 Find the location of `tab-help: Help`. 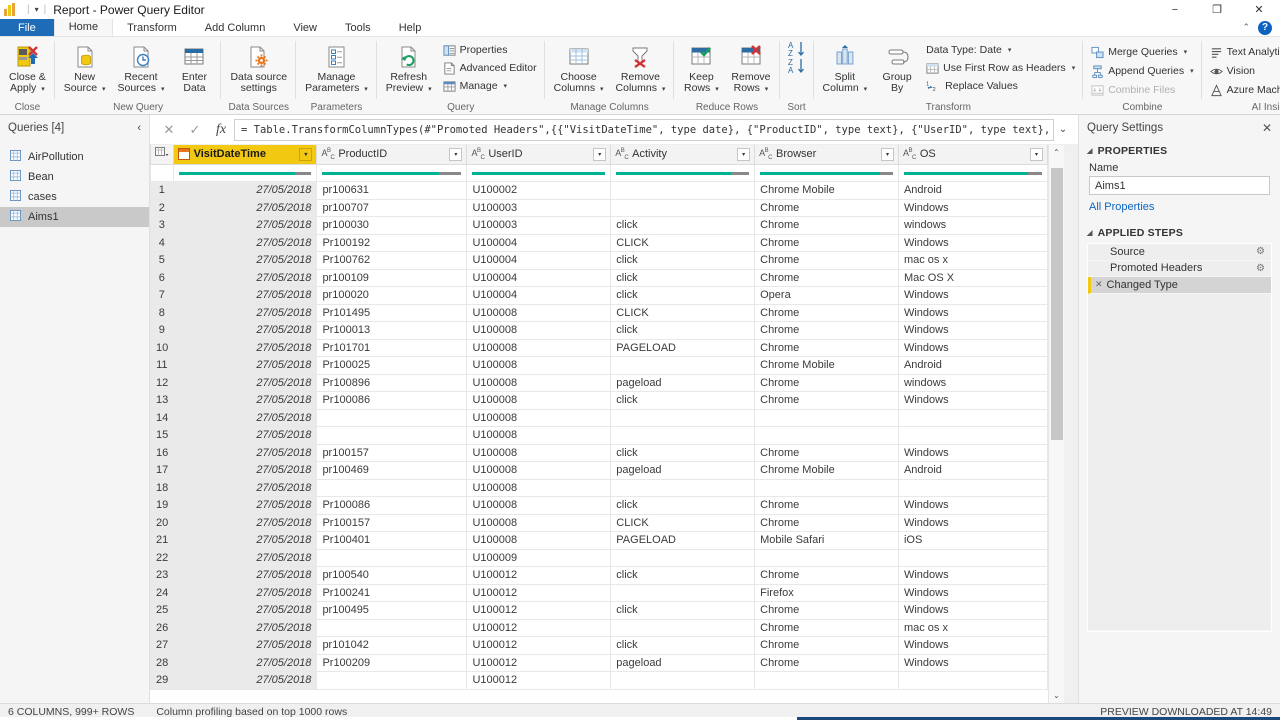

tab-help: Help is located at coordinates (410, 27).